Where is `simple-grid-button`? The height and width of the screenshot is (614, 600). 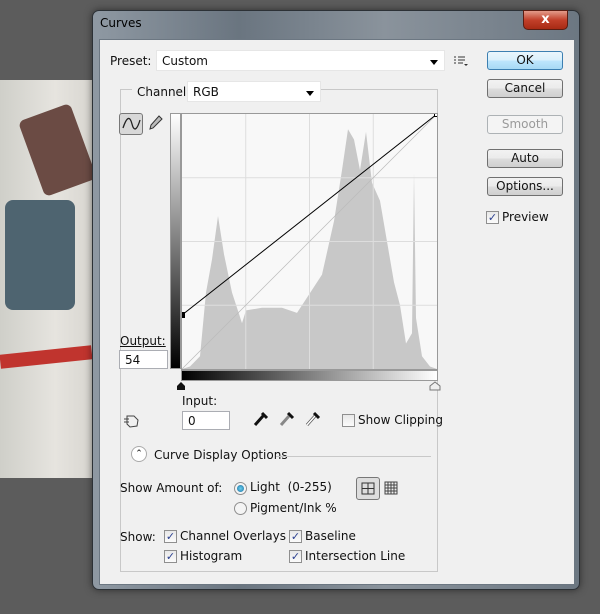 simple-grid-button is located at coordinates (368, 488).